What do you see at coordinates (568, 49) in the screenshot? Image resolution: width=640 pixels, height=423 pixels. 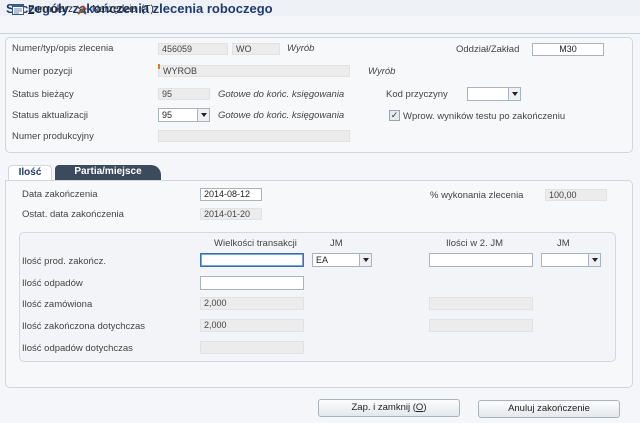 I see `branch-input: M30` at bounding box center [568, 49].